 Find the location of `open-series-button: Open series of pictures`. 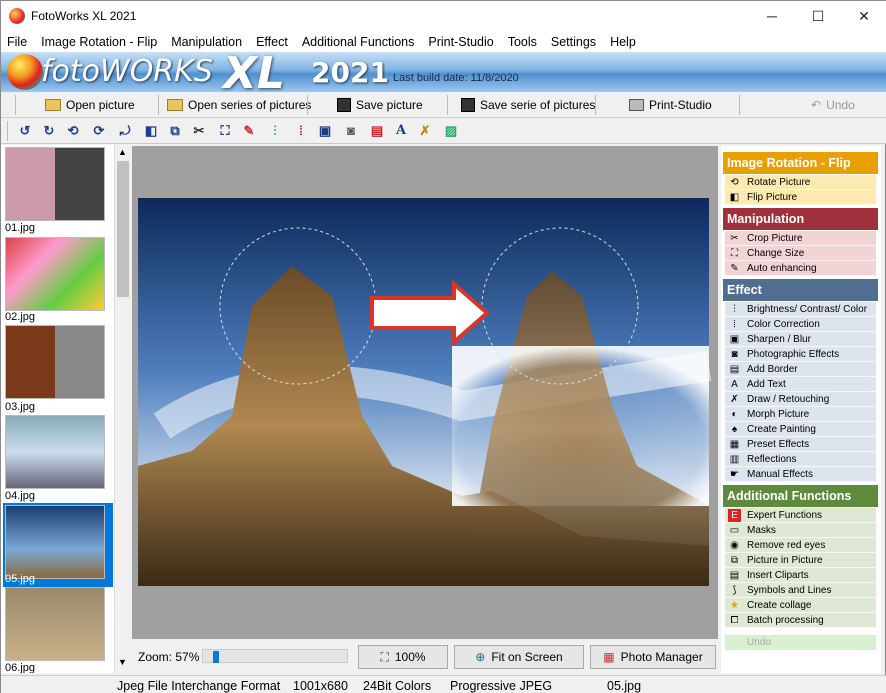

open-series-button: Open series of pictures is located at coordinates (239, 105).